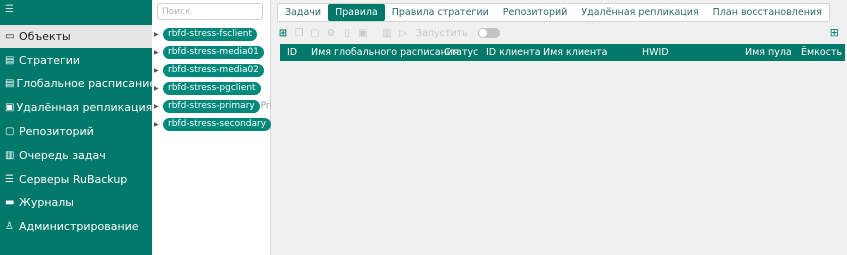 The width and height of the screenshot is (847, 255). I want to click on column-header: Имя глобального расписания, so click(385, 52).